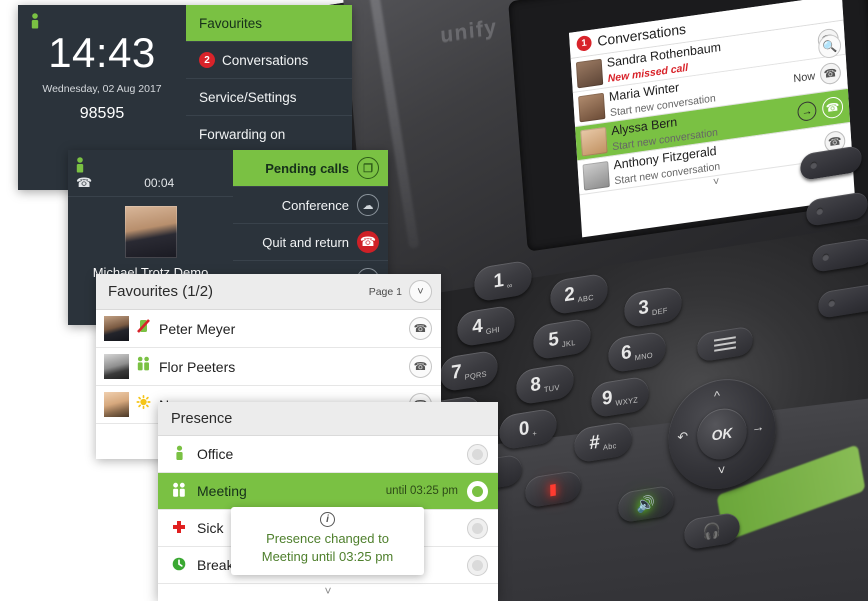 This screenshot has width=868, height=601. I want to click on presence-title: Presence, so click(328, 419).